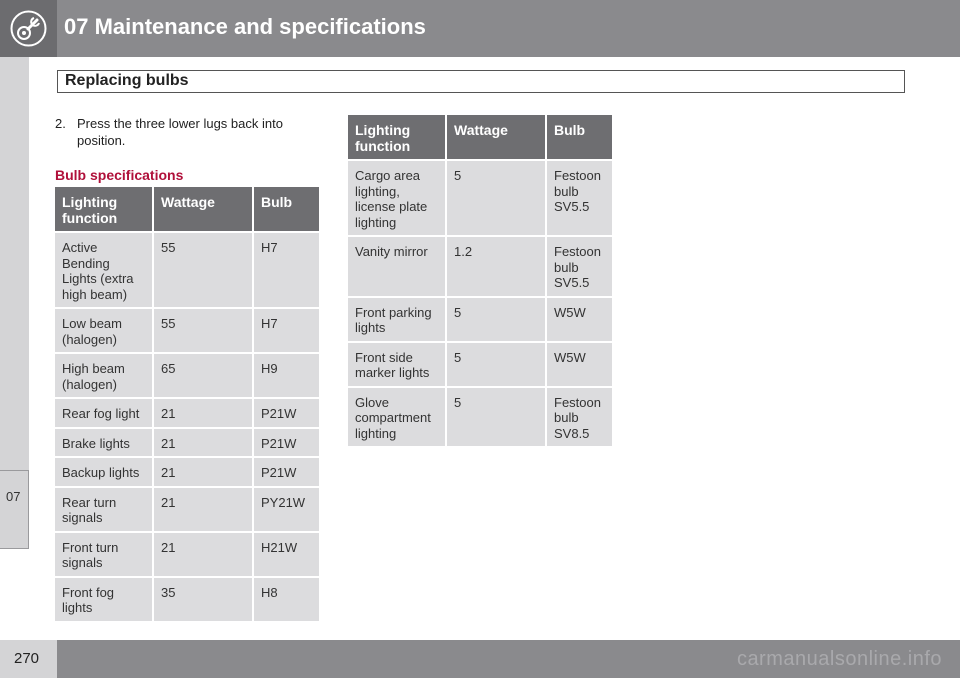 This screenshot has height=678, width=960. What do you see at coordinates (103, 471) in the screenshot?
I see `cell-lighting-function: Backup lights` at bounding box center [103, 471].